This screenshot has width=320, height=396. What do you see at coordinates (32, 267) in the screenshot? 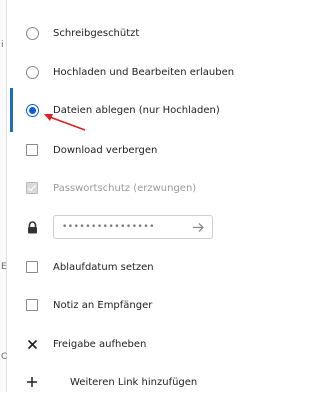
I see `set-expiration-checkbox` at bounding box center [32, 267].